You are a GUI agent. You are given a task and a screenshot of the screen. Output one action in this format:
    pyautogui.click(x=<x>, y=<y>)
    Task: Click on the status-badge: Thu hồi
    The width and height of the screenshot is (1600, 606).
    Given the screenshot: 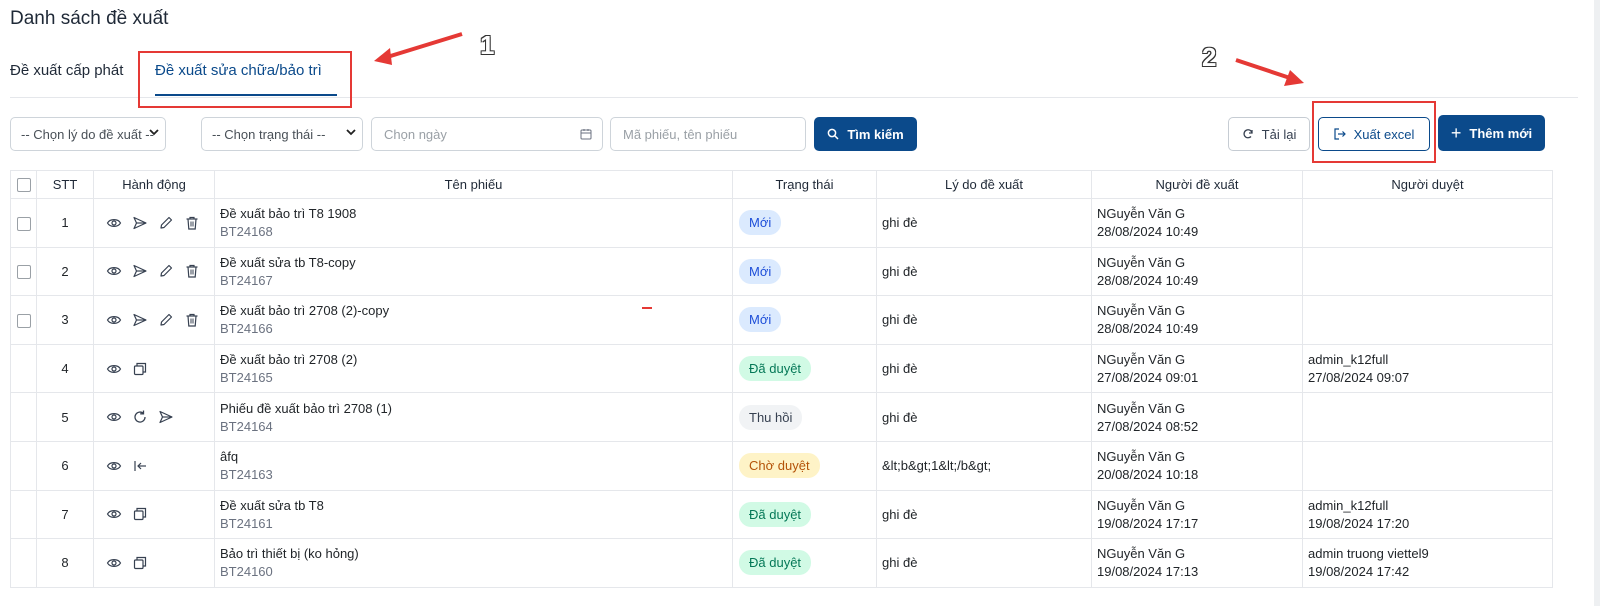 What is the action you would take?
    pyautogui.click(x=771, y=417)
    